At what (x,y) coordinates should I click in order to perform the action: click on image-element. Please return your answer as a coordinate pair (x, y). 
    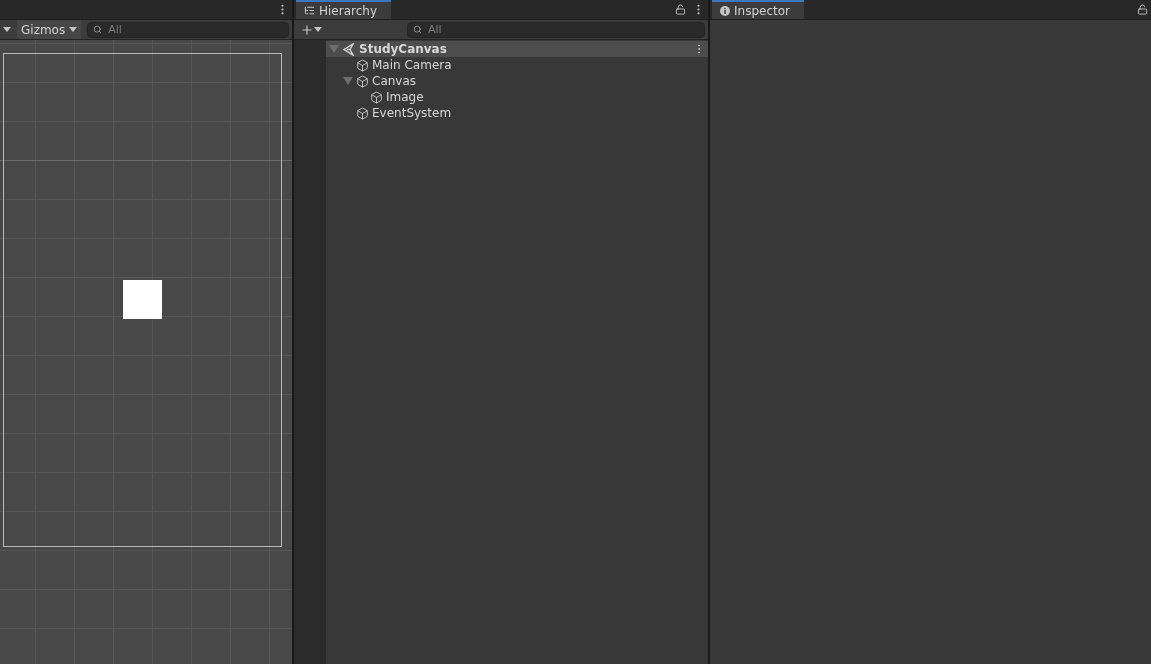
    Looking at the image, I should click on (142, 299).